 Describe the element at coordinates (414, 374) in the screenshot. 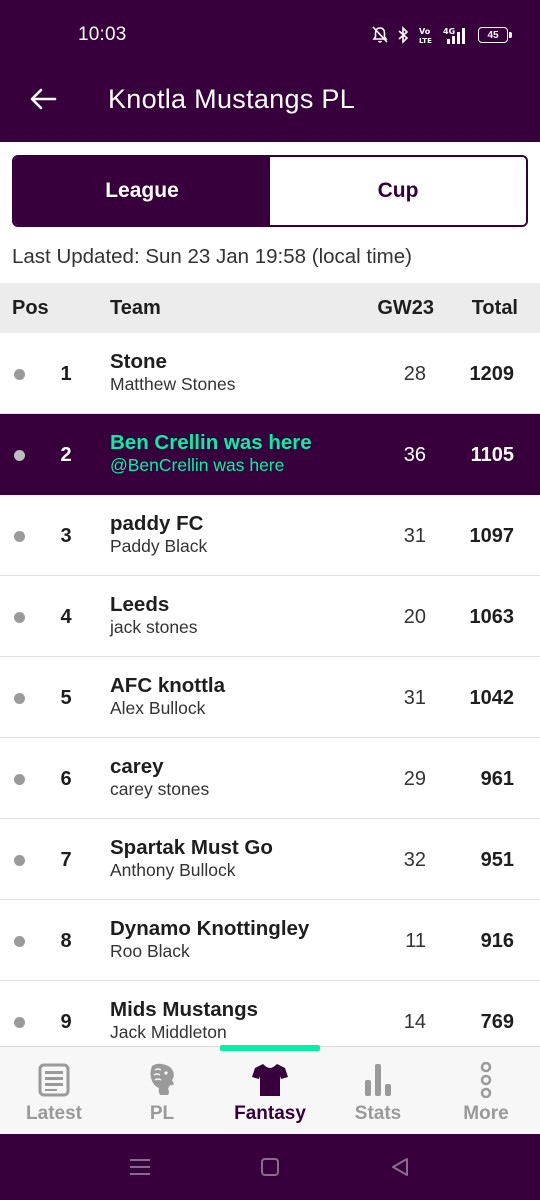

I see `row-gameweek-points: 28` at that location.